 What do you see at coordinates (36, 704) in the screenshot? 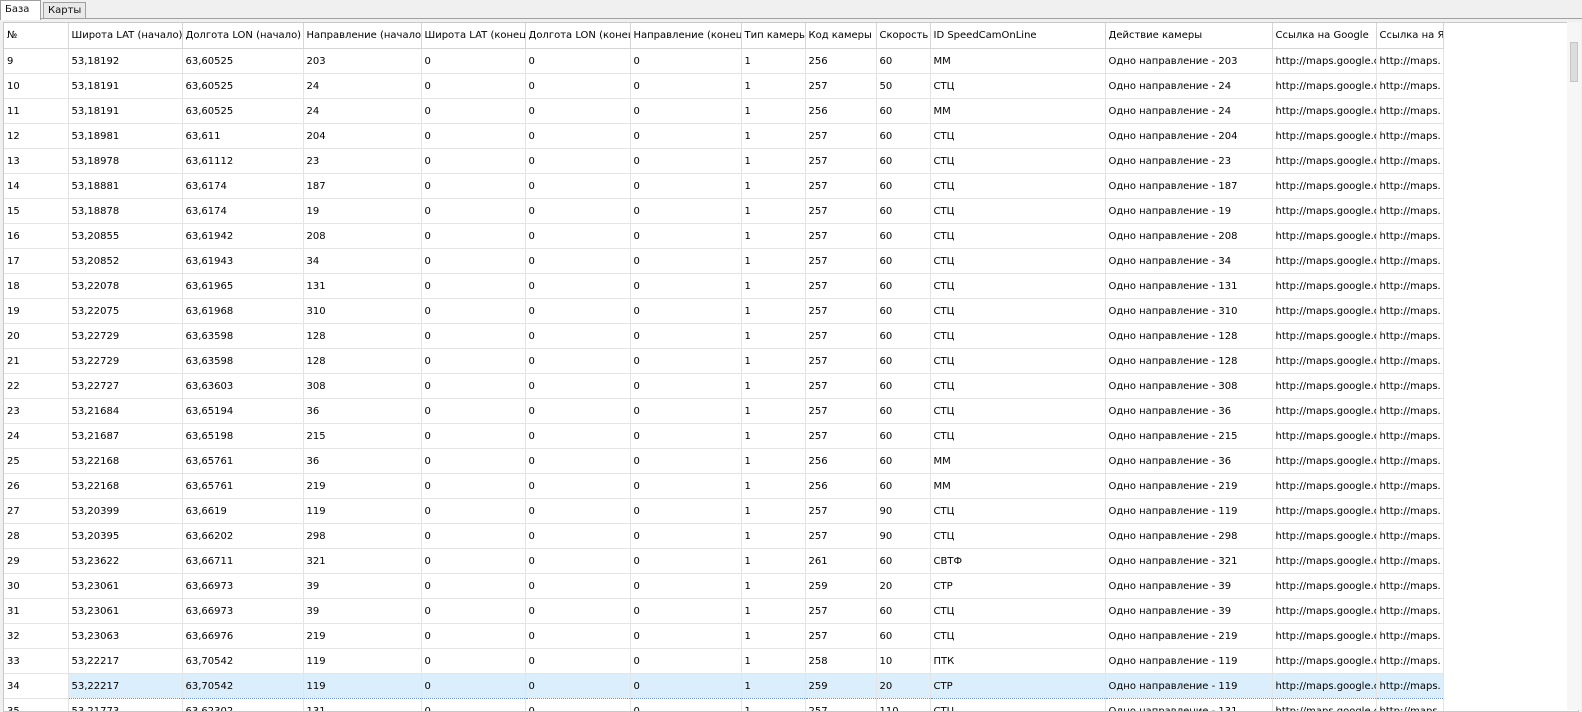
I see `row-number: 35` at bounding box center [36, 704].